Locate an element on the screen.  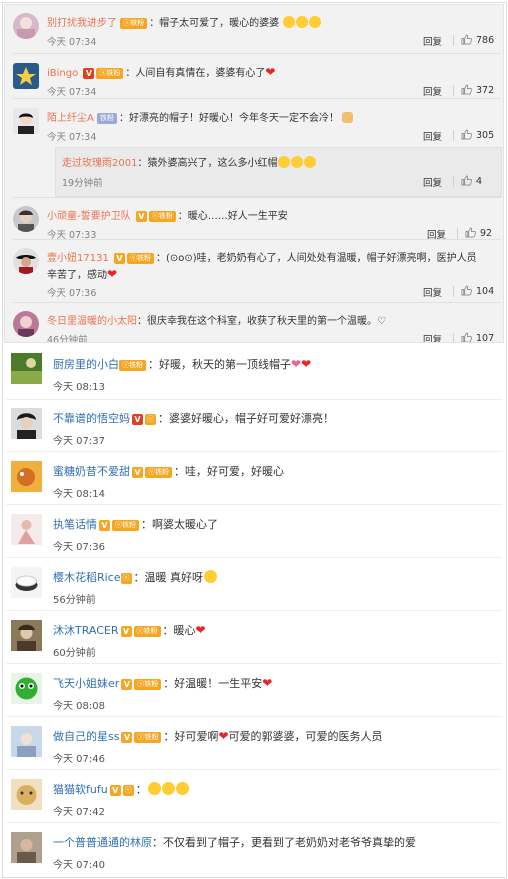
like-button: 107 is located at coordinates (478, 337).